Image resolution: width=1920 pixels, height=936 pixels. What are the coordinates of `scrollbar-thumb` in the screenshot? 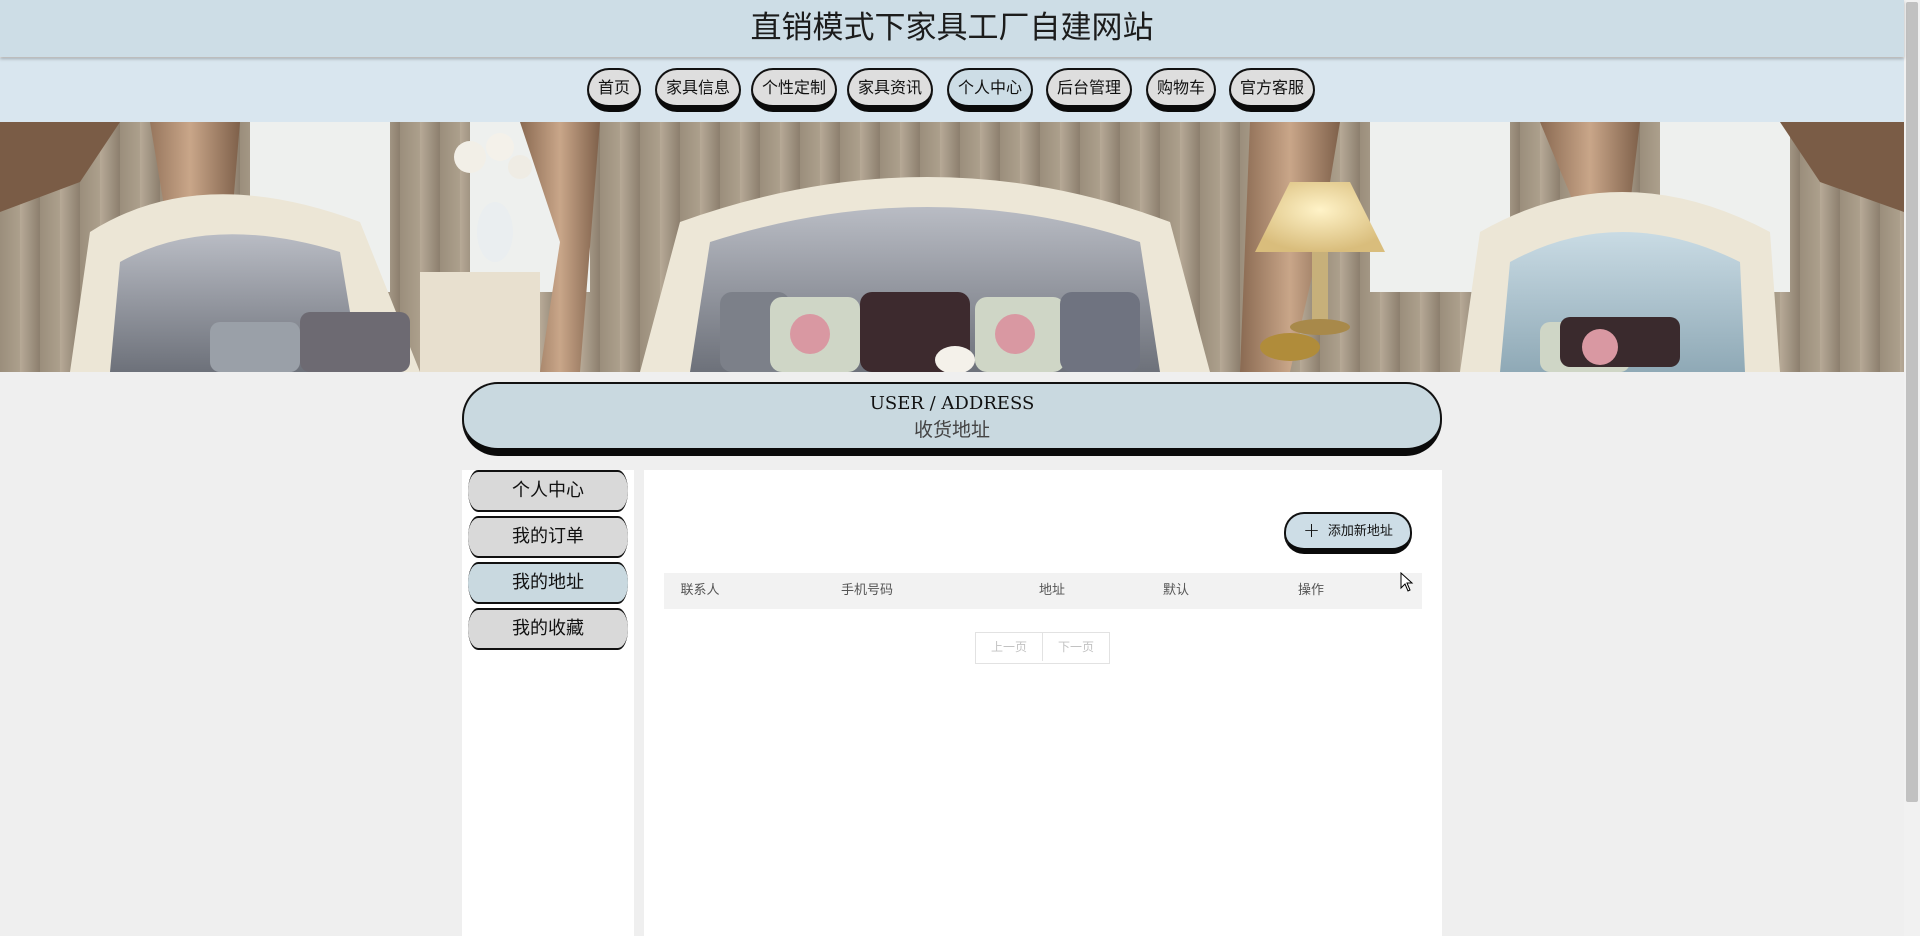 It's located at (1912, 402).